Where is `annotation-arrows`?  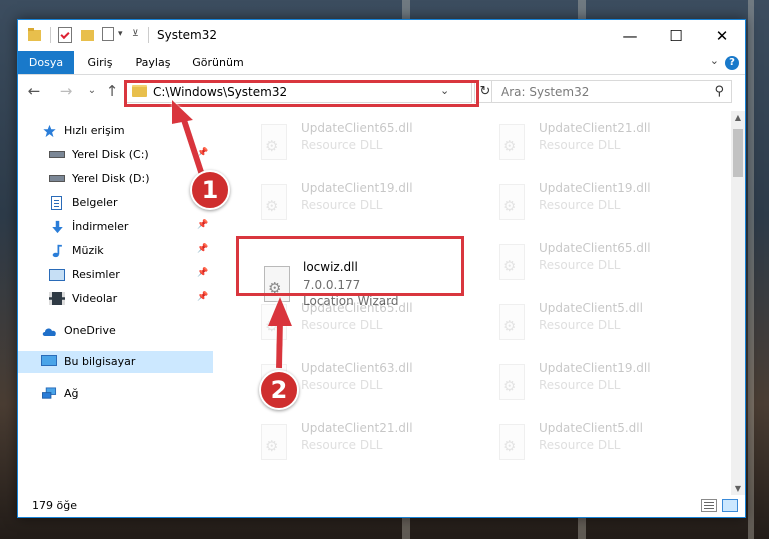
annotation-arrows is located at coordinates (232, 234).